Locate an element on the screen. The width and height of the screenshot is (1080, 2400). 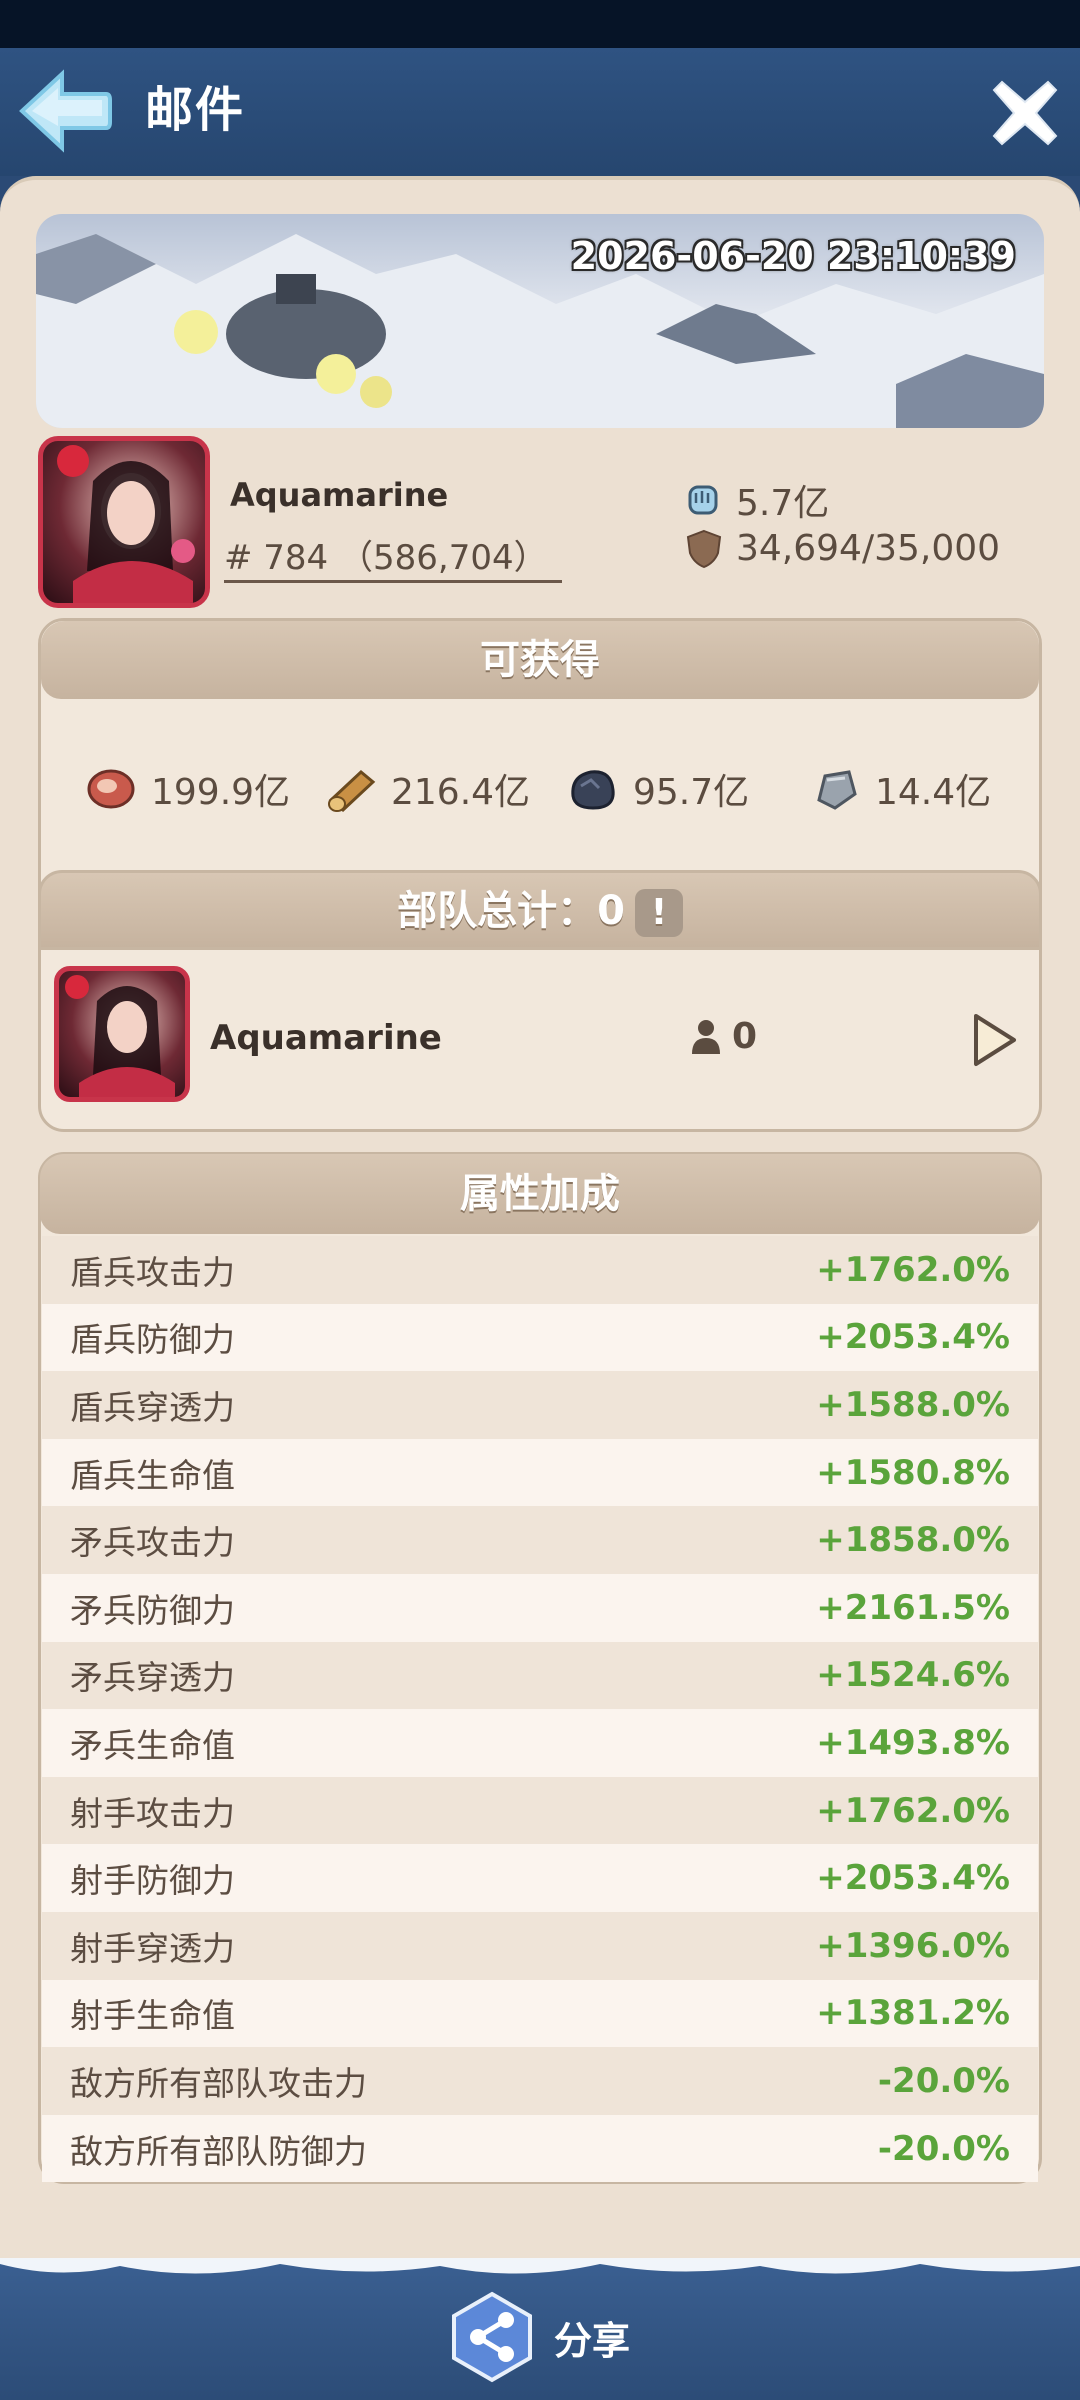
share-button: 分享 is located at coordinates (539, 2337).